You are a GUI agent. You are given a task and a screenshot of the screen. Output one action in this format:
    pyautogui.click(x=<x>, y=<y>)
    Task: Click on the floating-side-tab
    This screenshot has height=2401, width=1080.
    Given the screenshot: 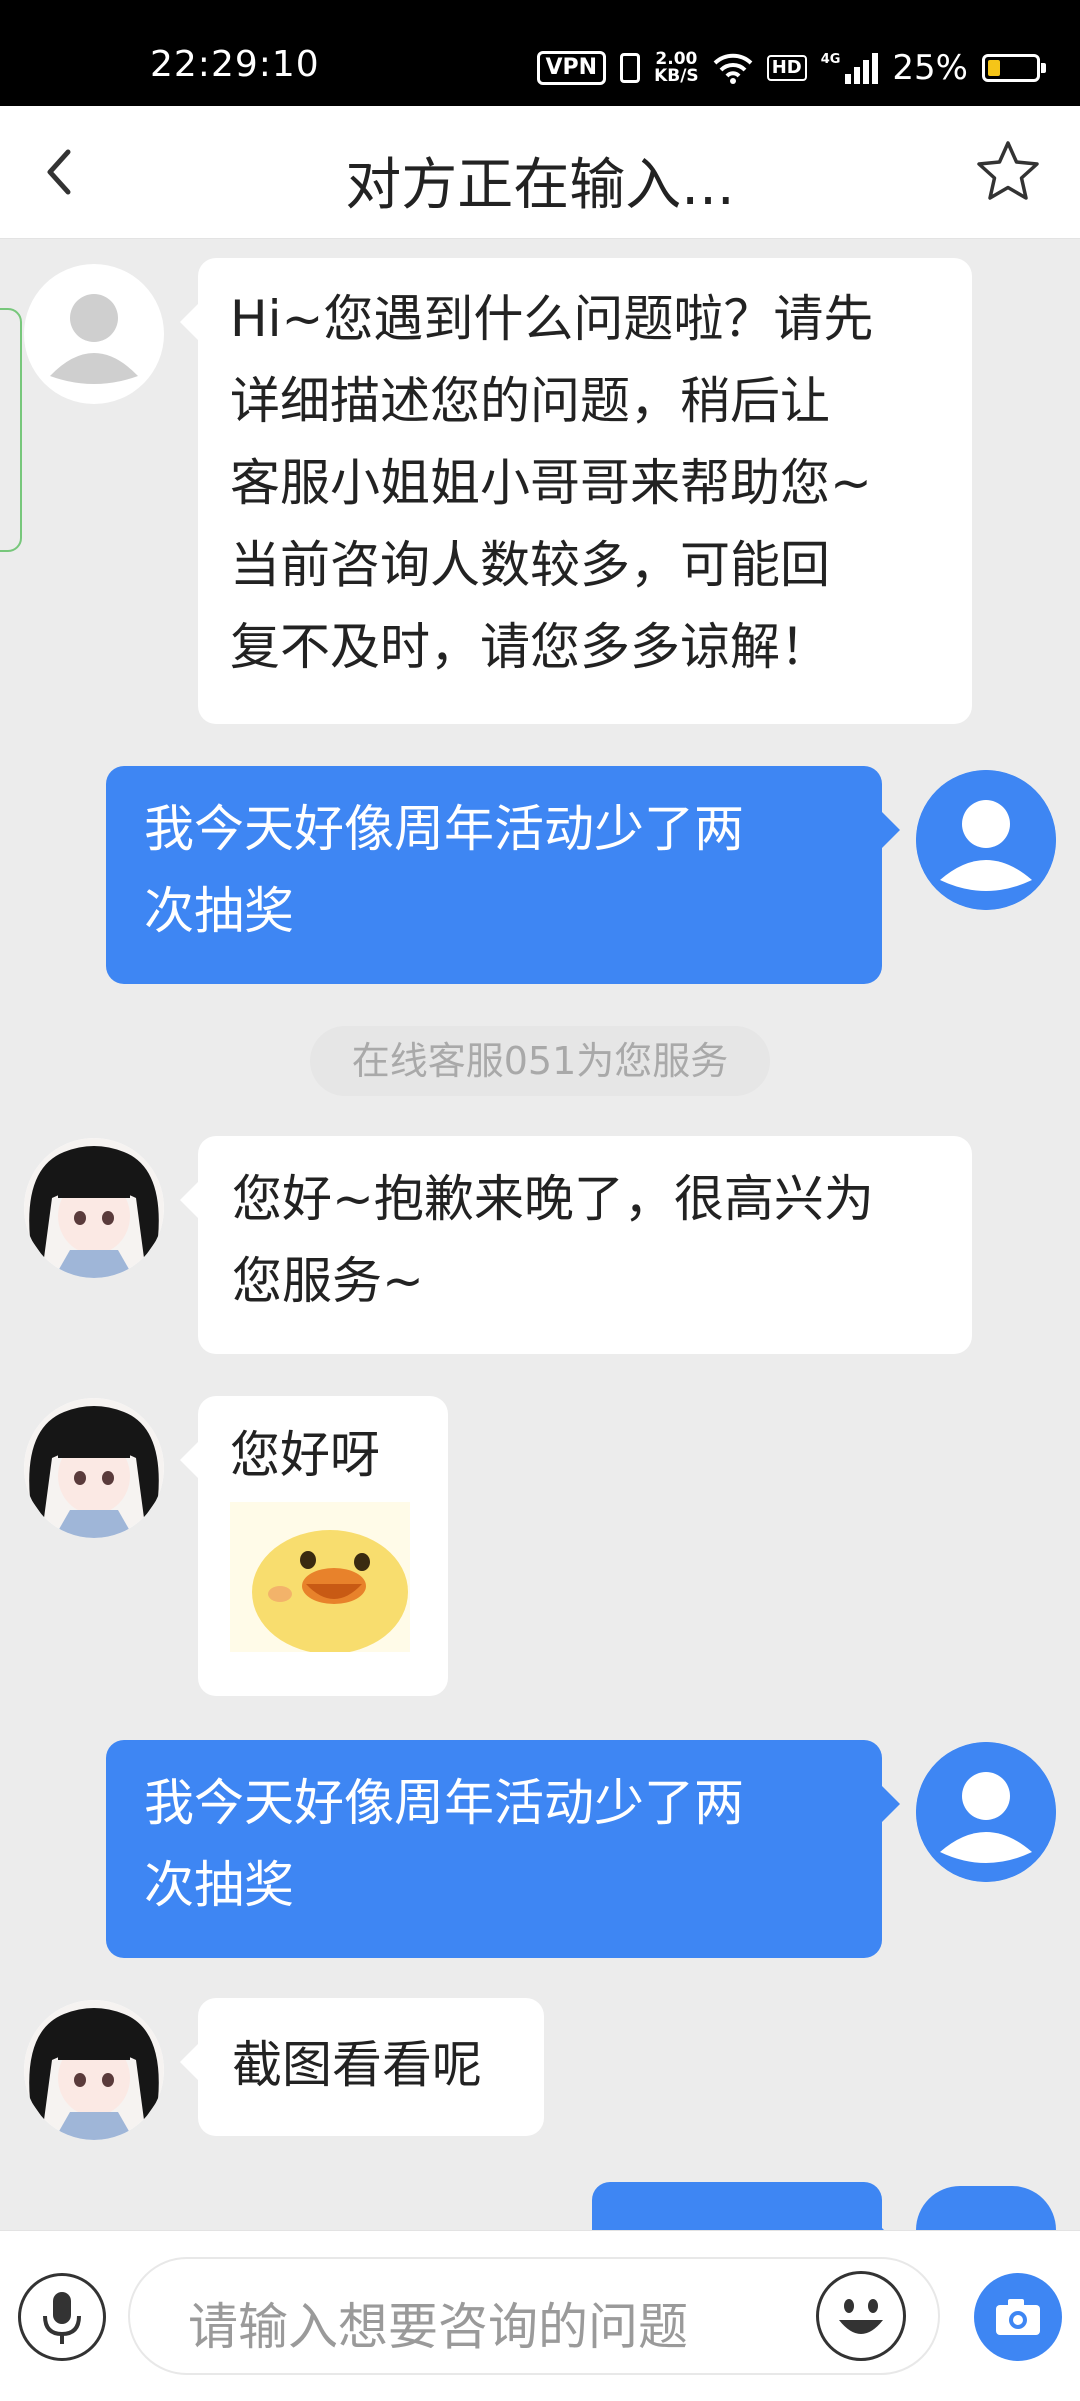 What is the action you would take?
    pyautogui.click(x=11, y=430)
    